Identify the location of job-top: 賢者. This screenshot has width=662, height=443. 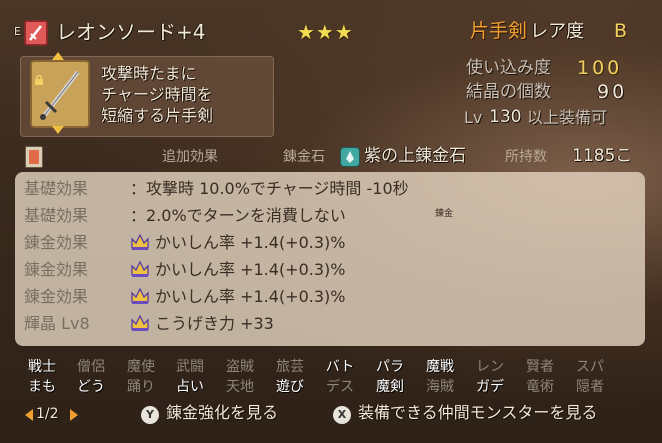
(540, 367).